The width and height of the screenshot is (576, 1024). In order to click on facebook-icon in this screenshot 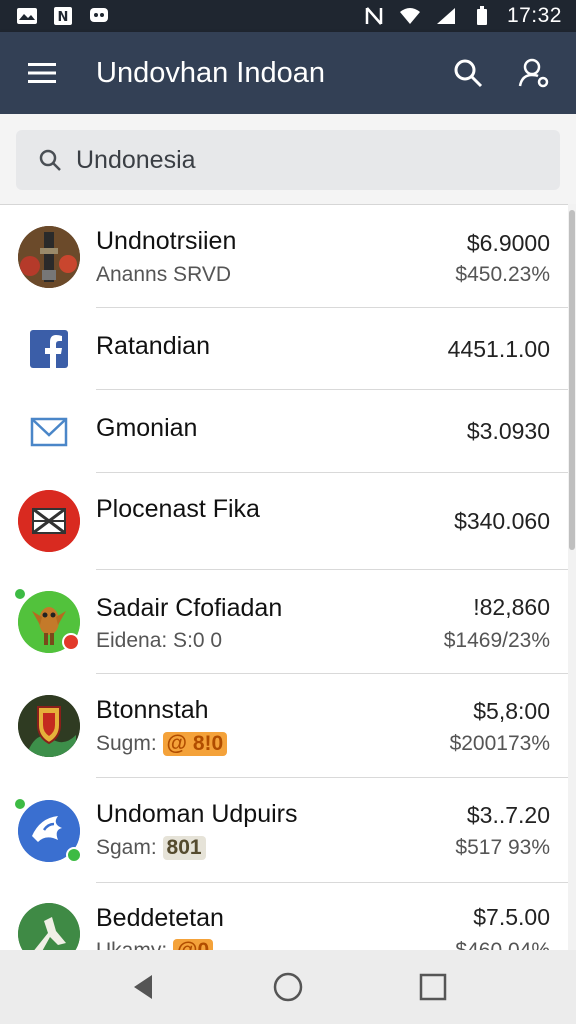, I will do `click(49, 349)`.